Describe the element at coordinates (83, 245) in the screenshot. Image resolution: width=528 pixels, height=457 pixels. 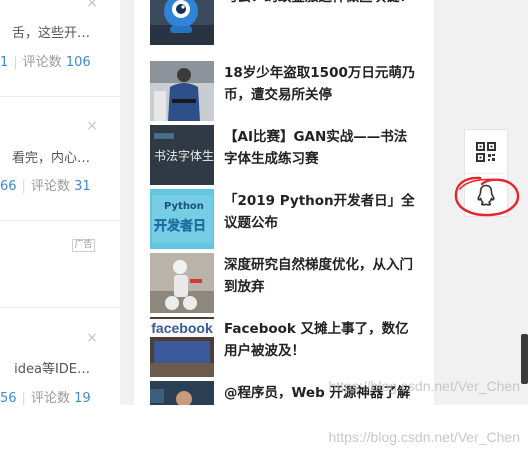
I see `ad-badge: 广告` at that location.